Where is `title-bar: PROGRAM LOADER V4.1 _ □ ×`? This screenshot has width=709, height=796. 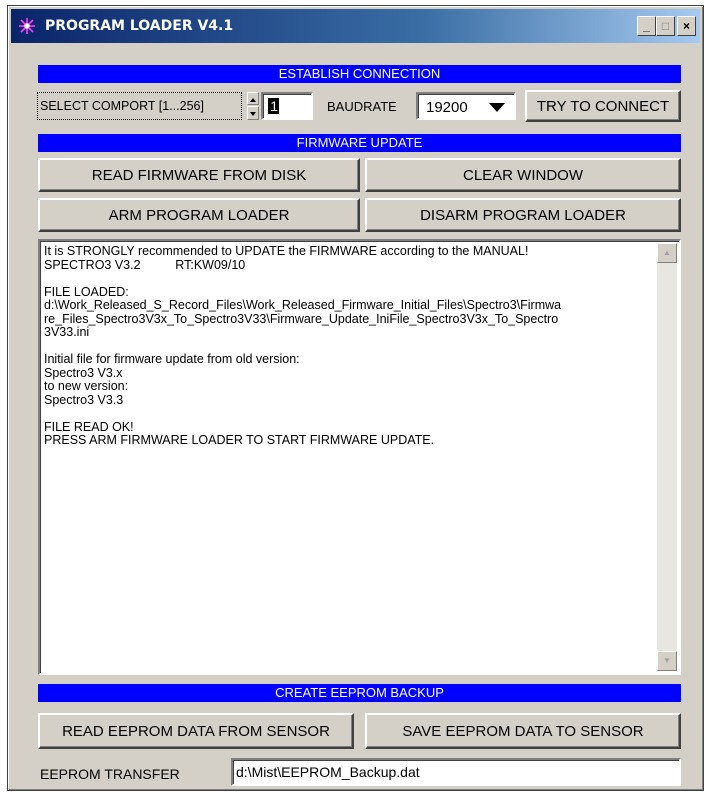 title-bar: PROGRAM LOADER V4.1 _ □ × is located at coordinates (355, 26).